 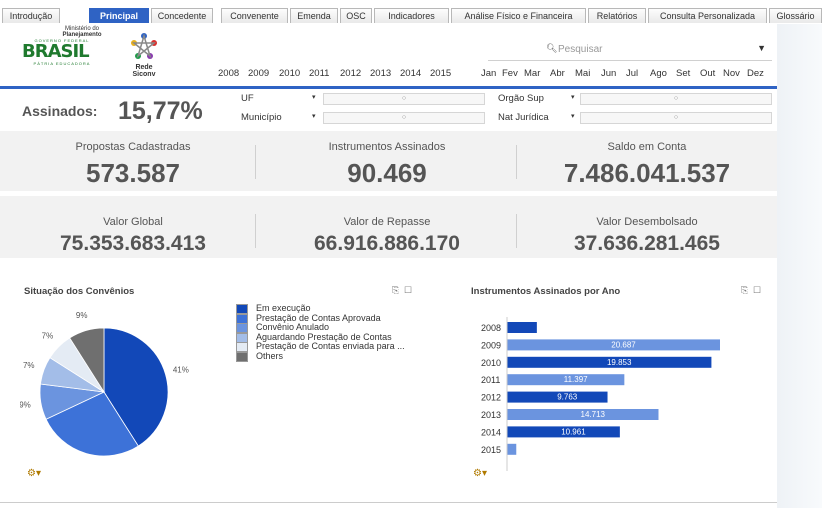 I want to click on year-2010: 2010, so click(x=289, y=73).